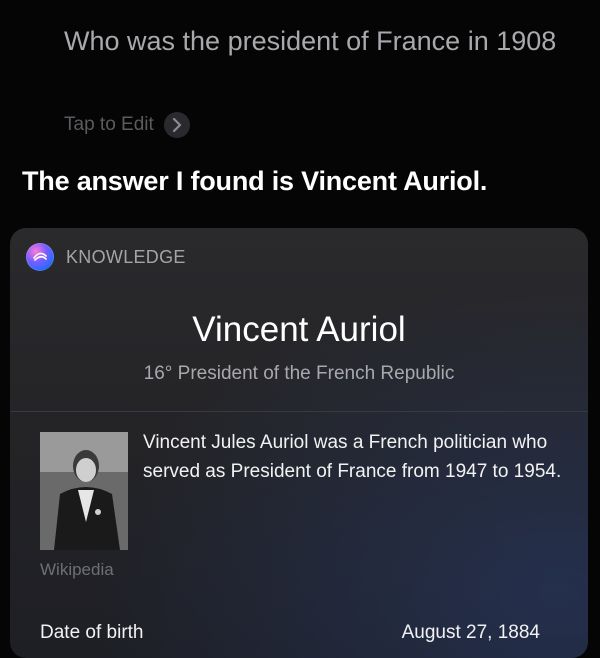  I want to click on tap-to-edit-button: Tap to Edit, so click(127, 125).